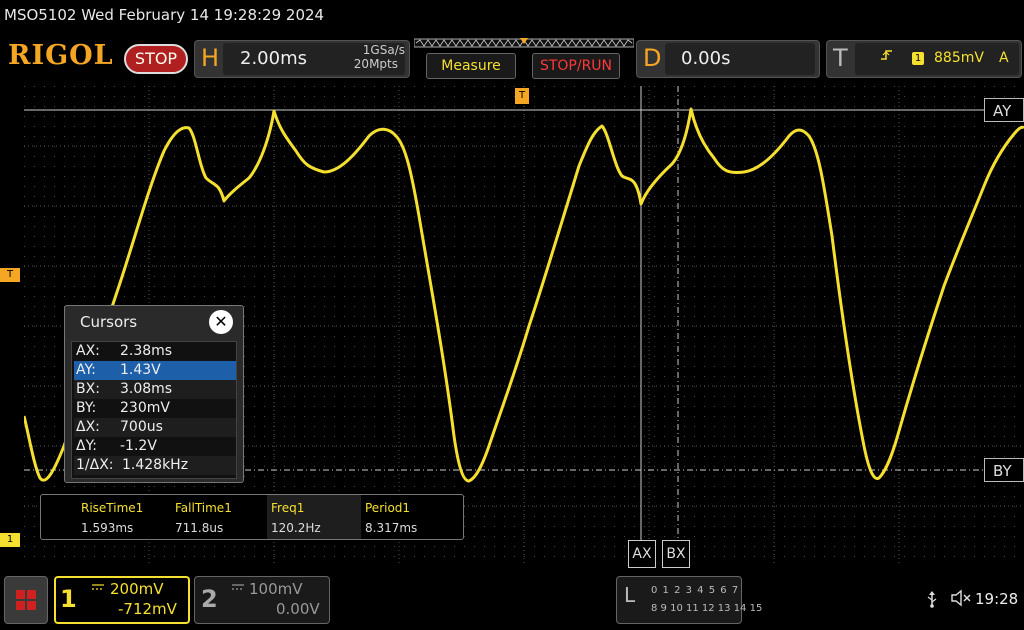  I want to click on cursor-row-dy: ΔY: -1.2V, so click(155, 446).